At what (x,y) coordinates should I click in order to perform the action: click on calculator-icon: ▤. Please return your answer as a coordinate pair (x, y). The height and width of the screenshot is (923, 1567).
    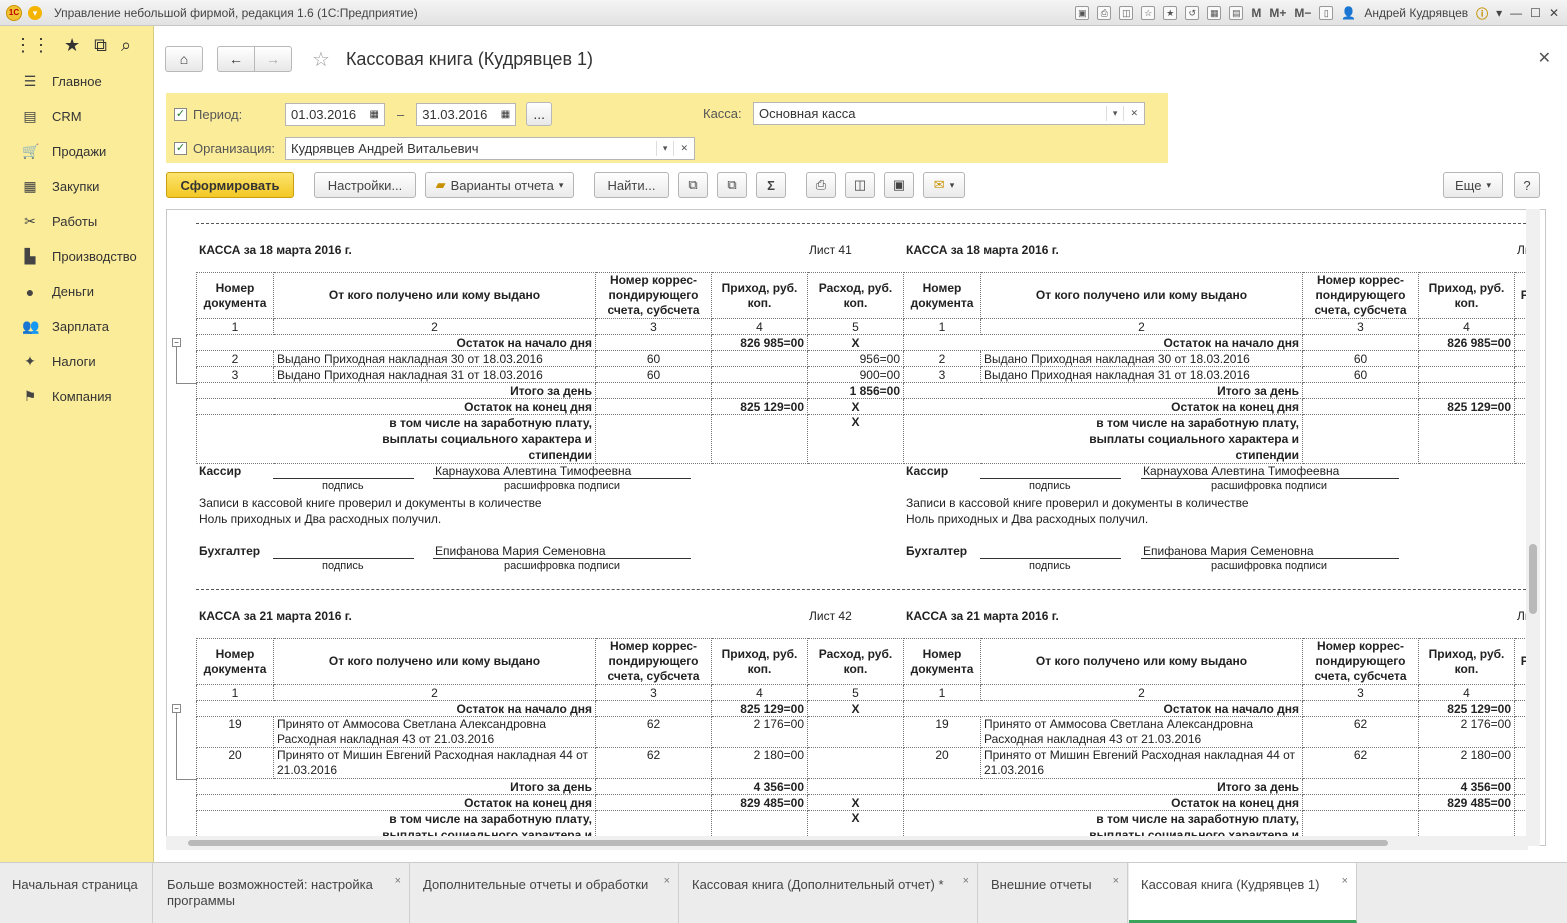
    Looking at the image, I should click on (1236, 13).